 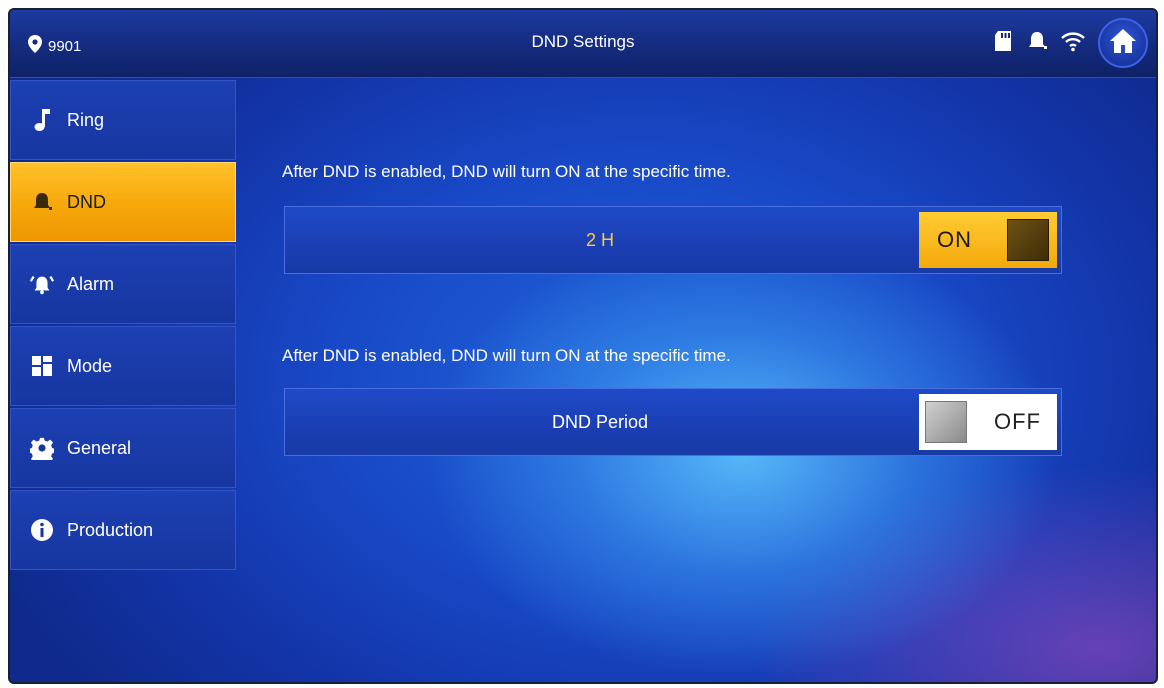 I want to click on dnd-period-label: DND Period, so click(x=600, y=422).